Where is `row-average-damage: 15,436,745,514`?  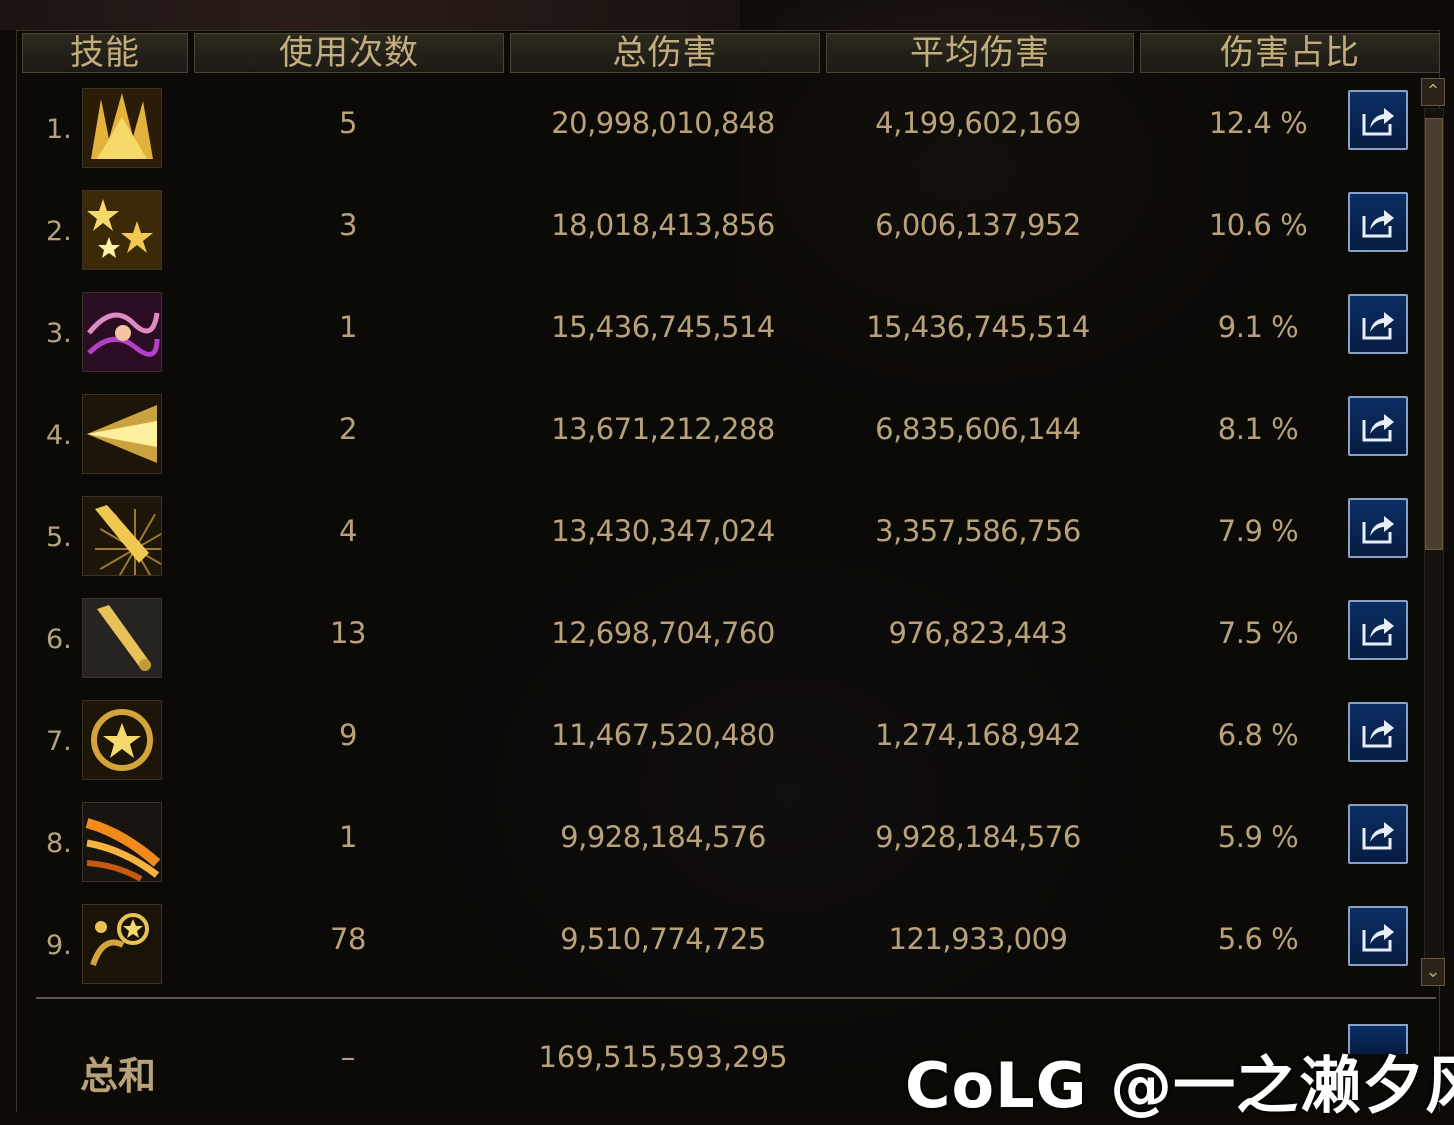
row-average-damage: 15,436,745,514 is located at coordinates (978, 327).